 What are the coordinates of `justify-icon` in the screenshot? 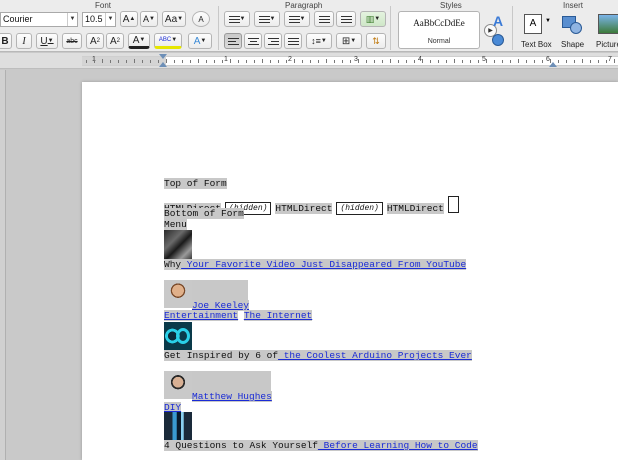 It's located at (293, 41).